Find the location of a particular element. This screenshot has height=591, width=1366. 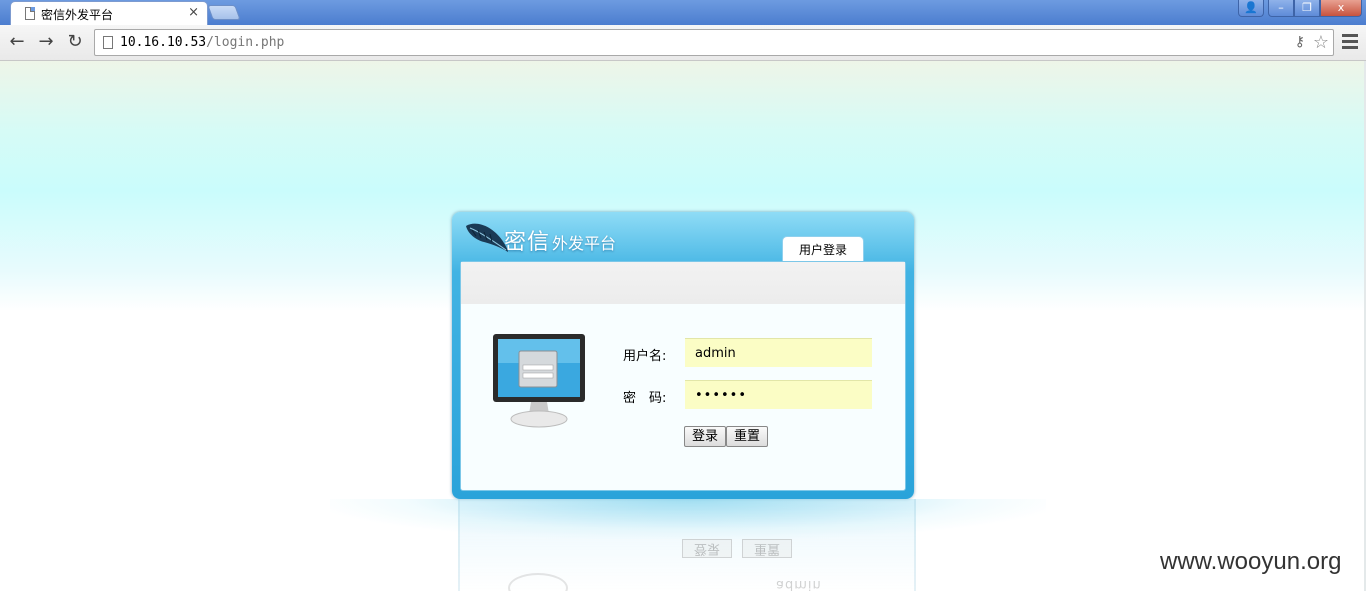

bookmark-star-icon: ☆ is located at coordinates (1321, 42).